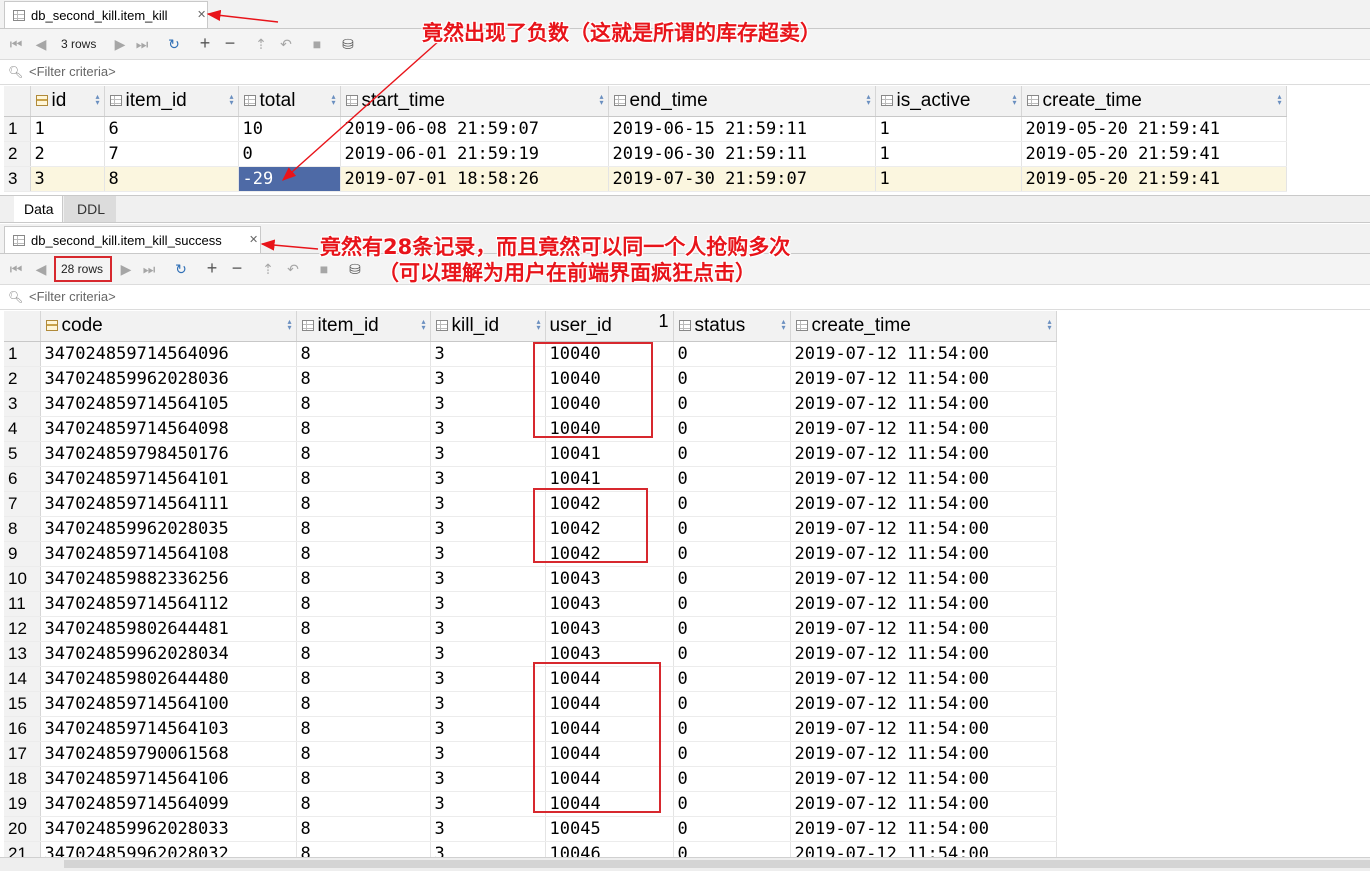  What do you see at coordinates (361, 110) in the screenshot?
I see `arrow-to-negative-total` at bounding box center [361, 110].